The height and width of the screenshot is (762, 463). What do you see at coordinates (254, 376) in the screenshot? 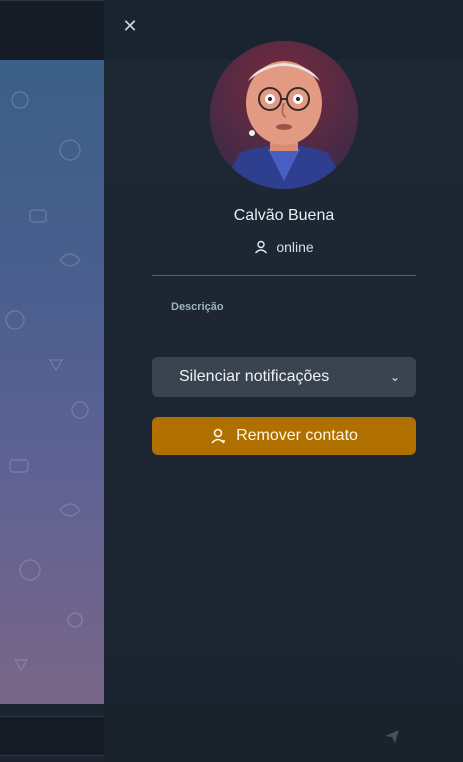
I see `mute-select-value: Silenciar notificações` at bounding box center [254, 376].